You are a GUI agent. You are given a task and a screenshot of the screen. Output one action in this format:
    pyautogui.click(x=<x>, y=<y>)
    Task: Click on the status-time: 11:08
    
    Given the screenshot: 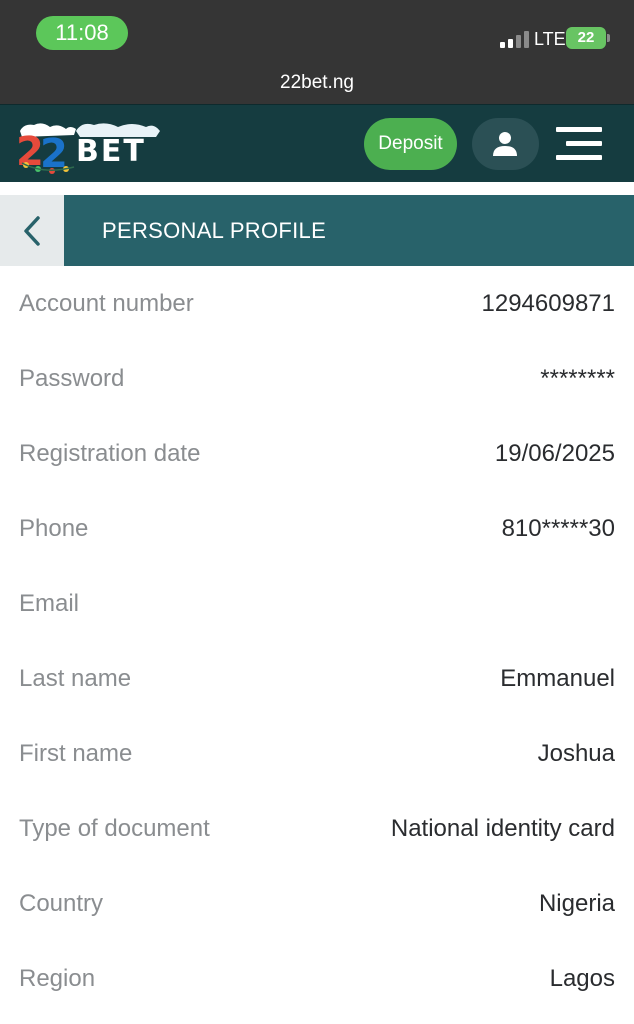 What is the action you would take?
    pyautogui.click(x=82, y=33)
    